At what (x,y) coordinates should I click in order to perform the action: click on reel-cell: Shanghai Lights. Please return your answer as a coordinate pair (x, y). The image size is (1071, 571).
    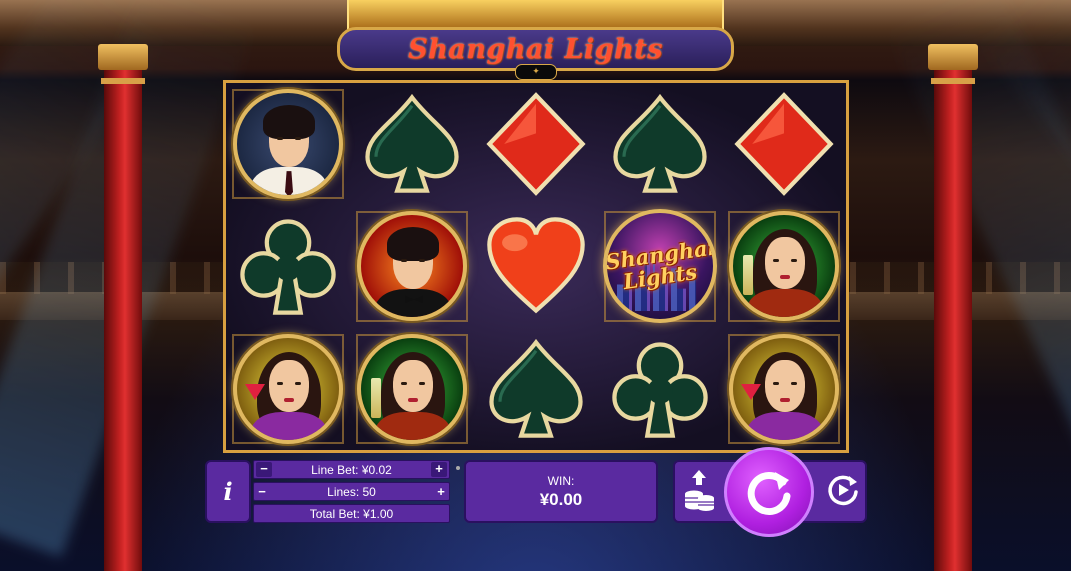
    Looking at the image, I should click on (660, 266).